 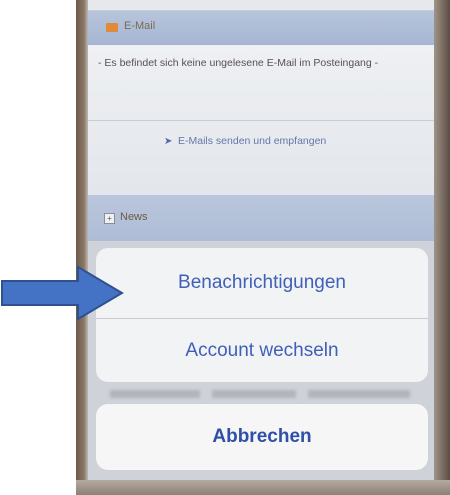 What do you see at coordinates (109, 218) in the screenshot?
I see `expand-plus-icon: +` at bounding box center [109, 218].